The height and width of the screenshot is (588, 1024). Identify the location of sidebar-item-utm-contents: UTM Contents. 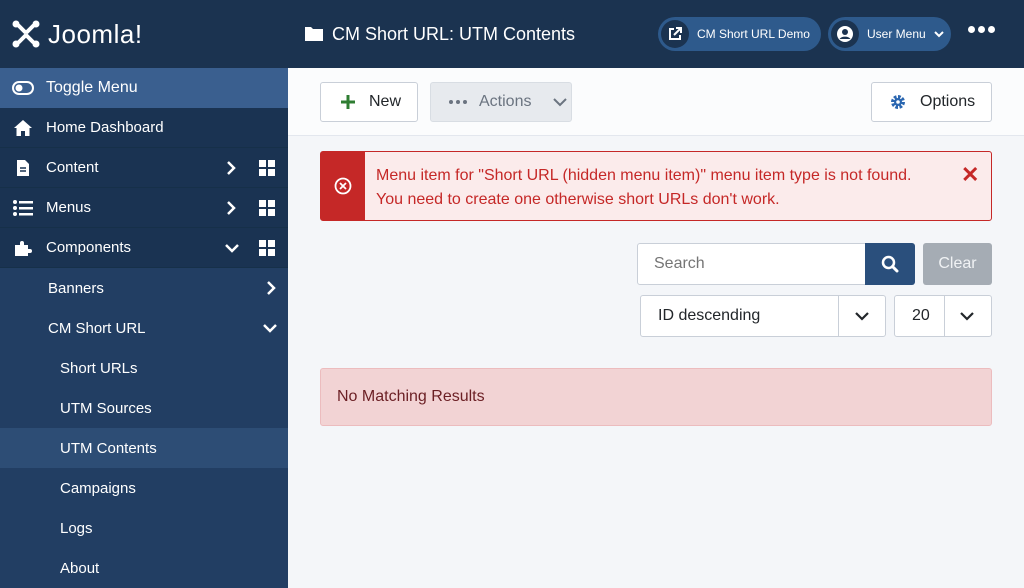
(144, 448).